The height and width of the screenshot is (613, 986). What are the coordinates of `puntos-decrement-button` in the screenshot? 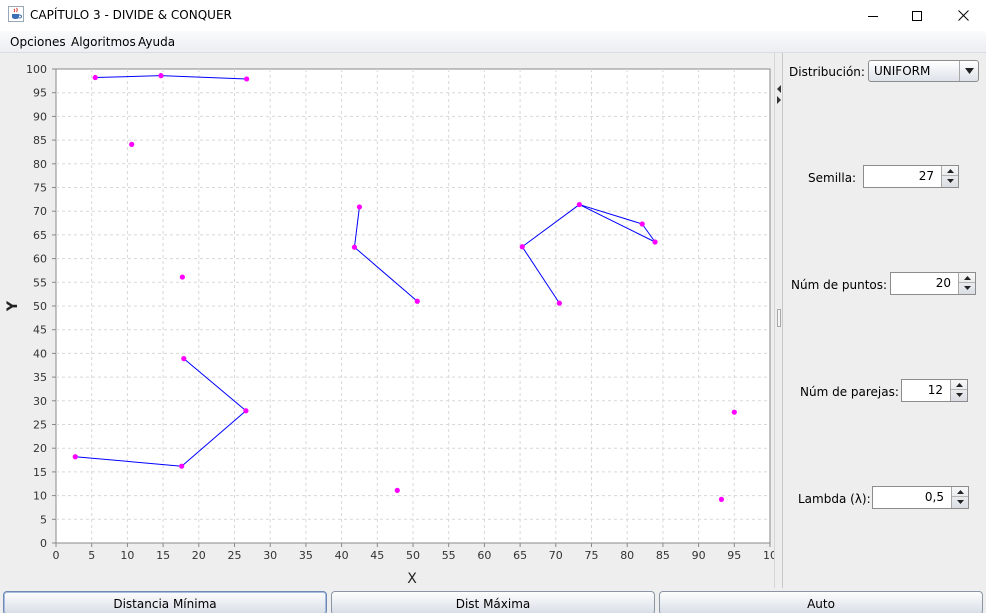 It's located at (967, 288).